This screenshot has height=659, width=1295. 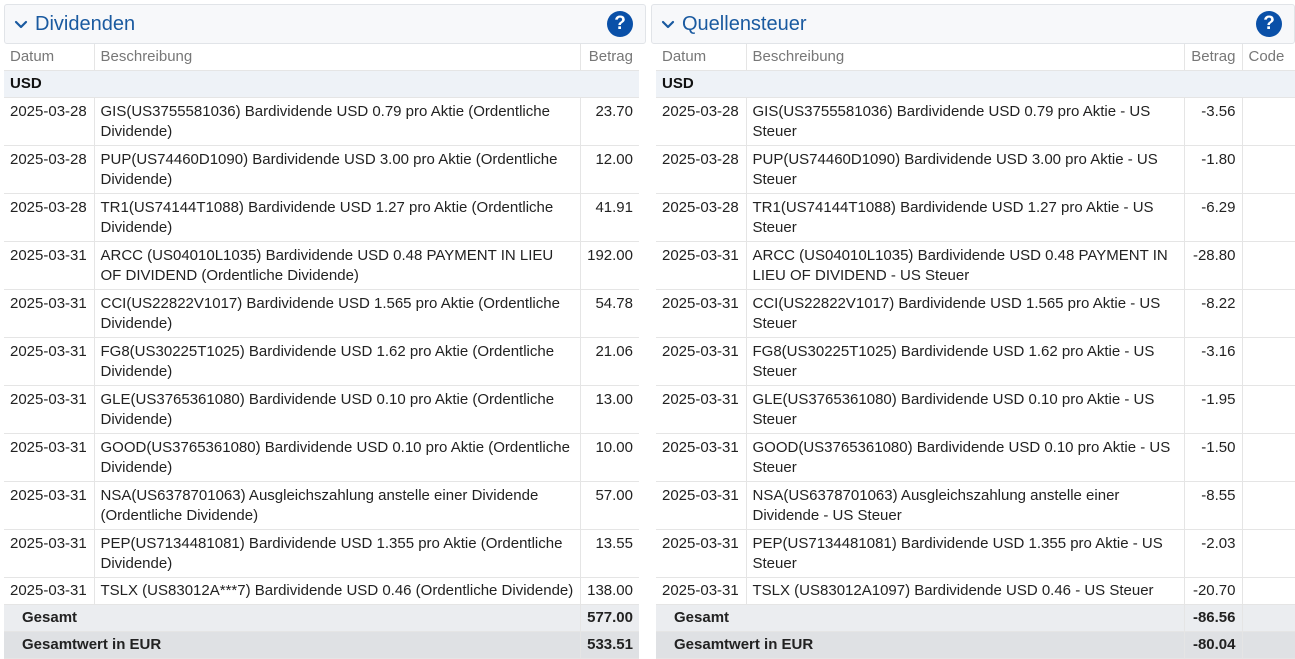 What do you see at coordinates (1213, 409) in the screenshot?
I see `row-amount: -1.95` at bounding box center [1213, 409].